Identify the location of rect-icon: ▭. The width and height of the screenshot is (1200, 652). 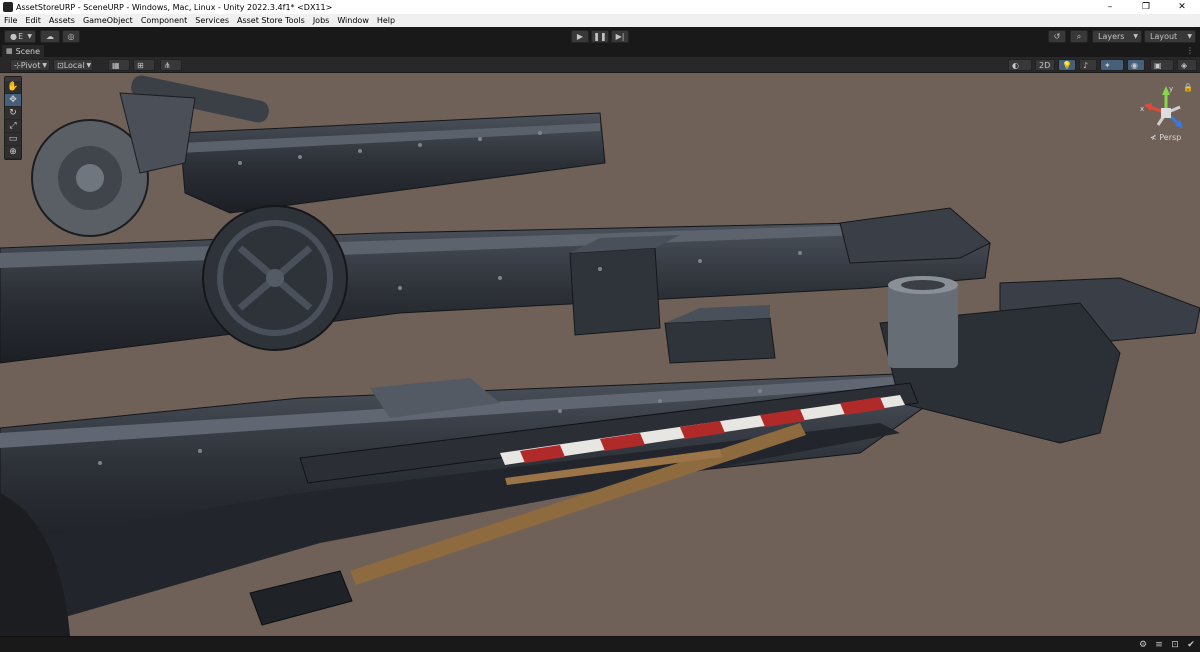
(13, 139).